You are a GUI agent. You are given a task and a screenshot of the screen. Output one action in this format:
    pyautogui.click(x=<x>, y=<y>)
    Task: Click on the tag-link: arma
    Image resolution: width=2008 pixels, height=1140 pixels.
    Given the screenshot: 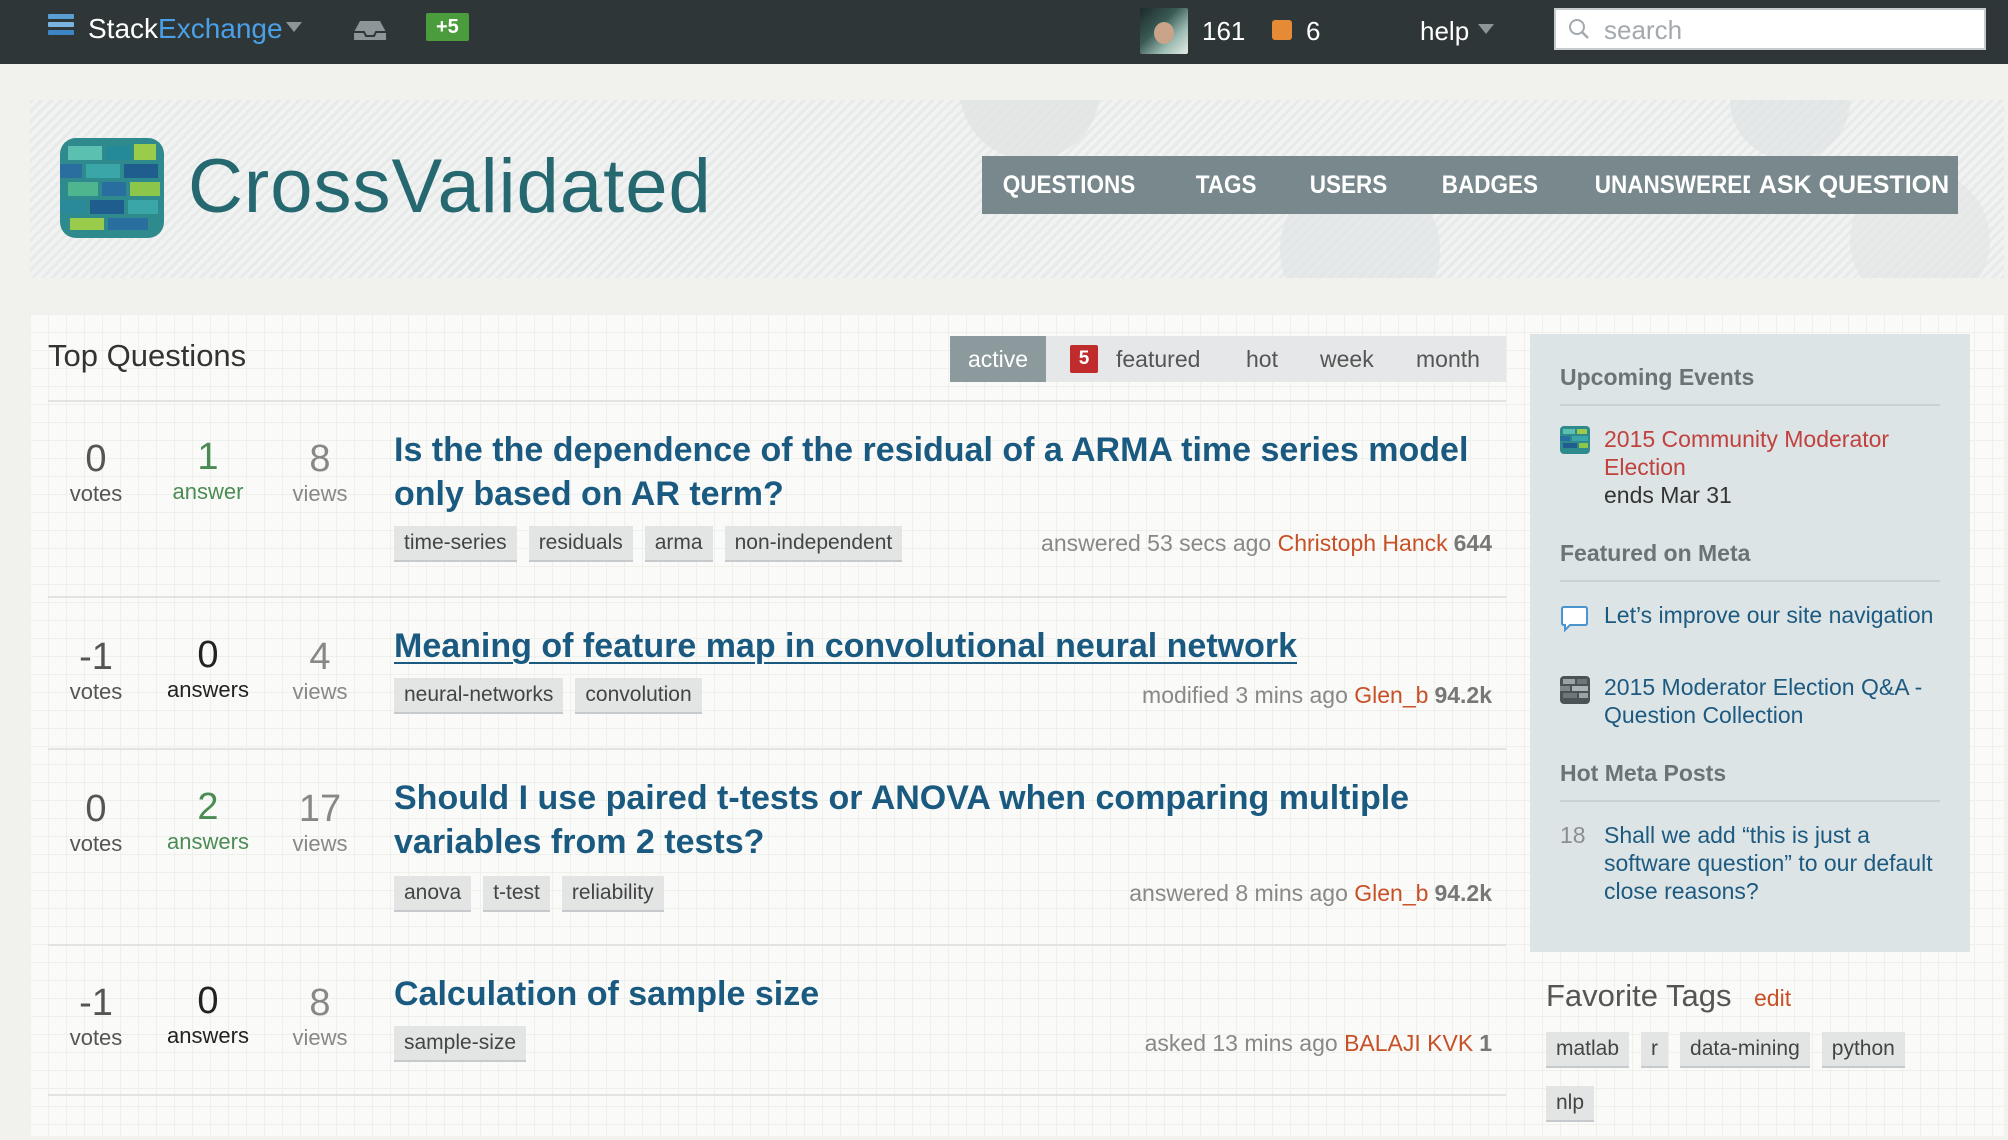 What is the action you would take?
    pyautogui.click(x=678, y=544)
    